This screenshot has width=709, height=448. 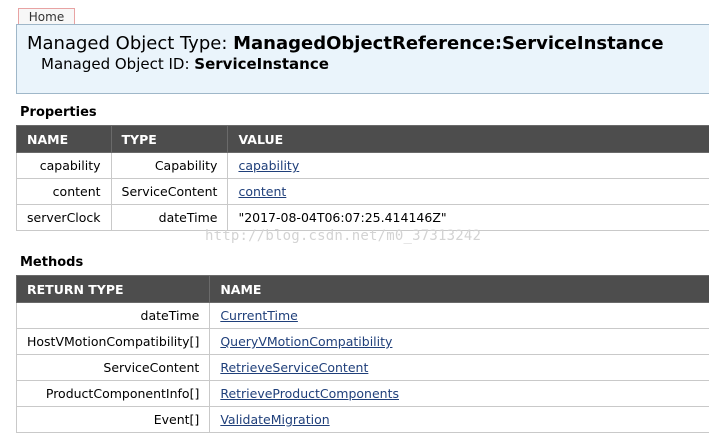 What do you see at coordinates (259, 315) in the screenshot?
I see `method-link: CurrentTime` at bounding box center [259, 315].